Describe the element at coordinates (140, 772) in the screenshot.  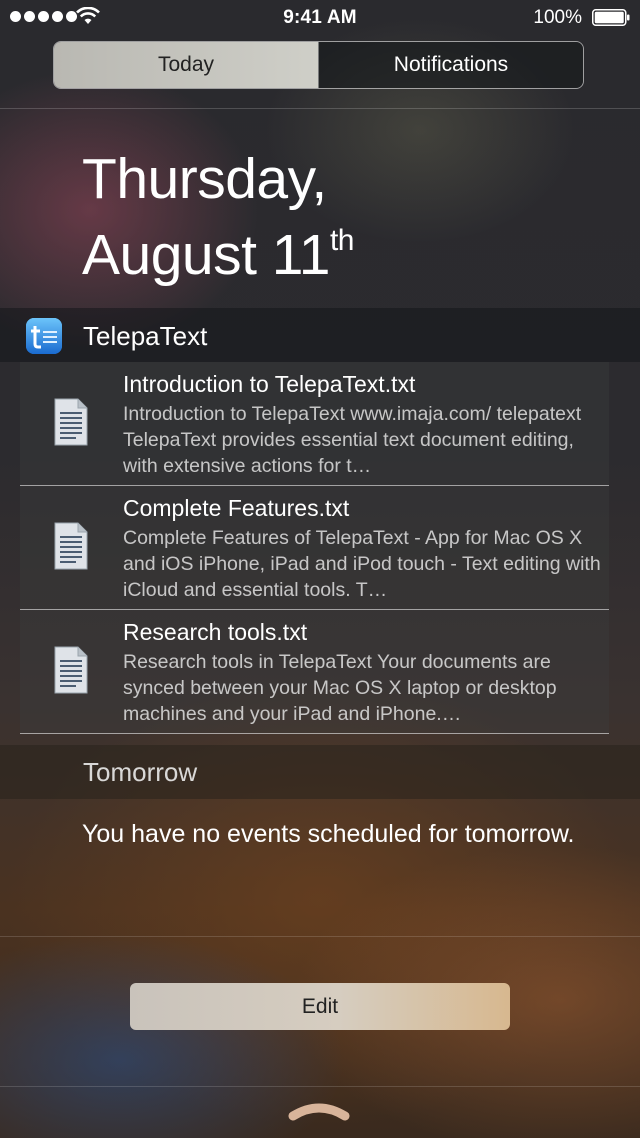
I see `tomorrow-title: Tomorrow` at that location.